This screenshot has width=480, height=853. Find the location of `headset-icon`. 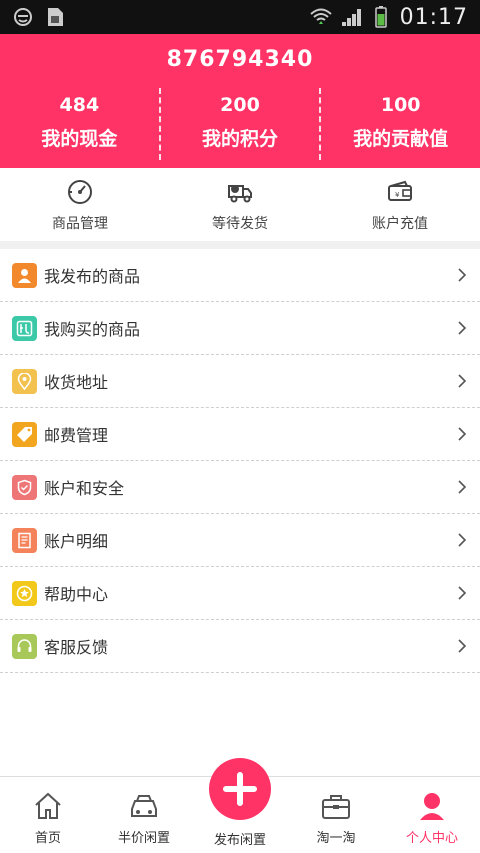

headset-icon is located at coordinates (24, 646).